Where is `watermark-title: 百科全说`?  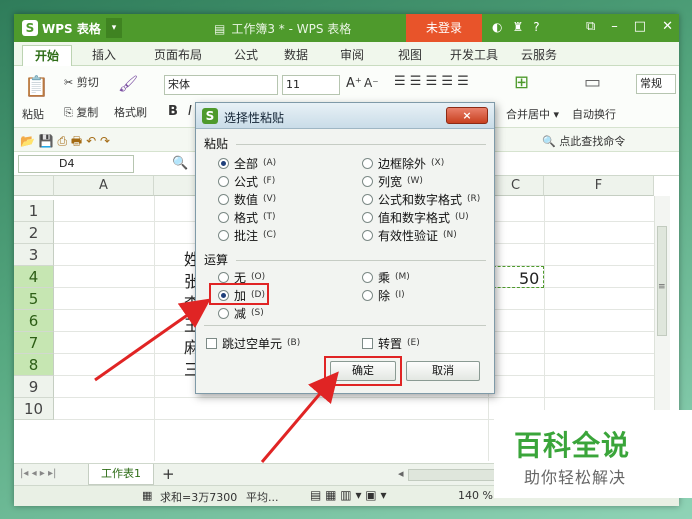
watermark-title: 百科全说 is located at coordinates (572, 445).